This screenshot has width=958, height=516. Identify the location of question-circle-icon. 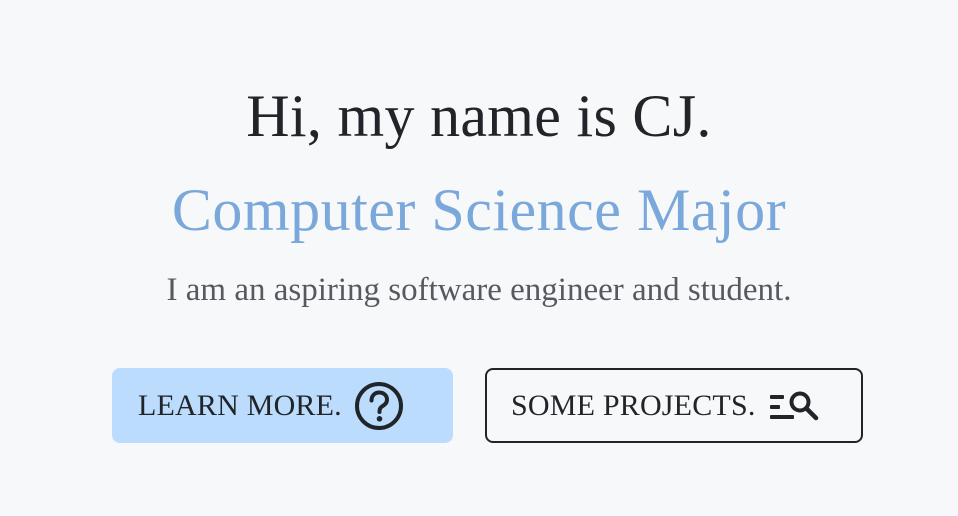
(379, 406).